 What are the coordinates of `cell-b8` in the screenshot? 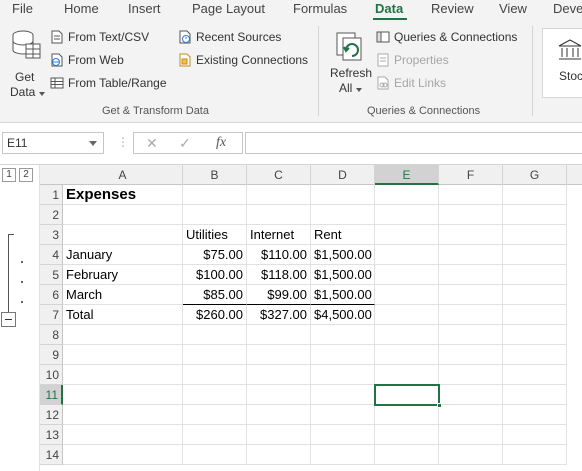 It's located at (215, 335).